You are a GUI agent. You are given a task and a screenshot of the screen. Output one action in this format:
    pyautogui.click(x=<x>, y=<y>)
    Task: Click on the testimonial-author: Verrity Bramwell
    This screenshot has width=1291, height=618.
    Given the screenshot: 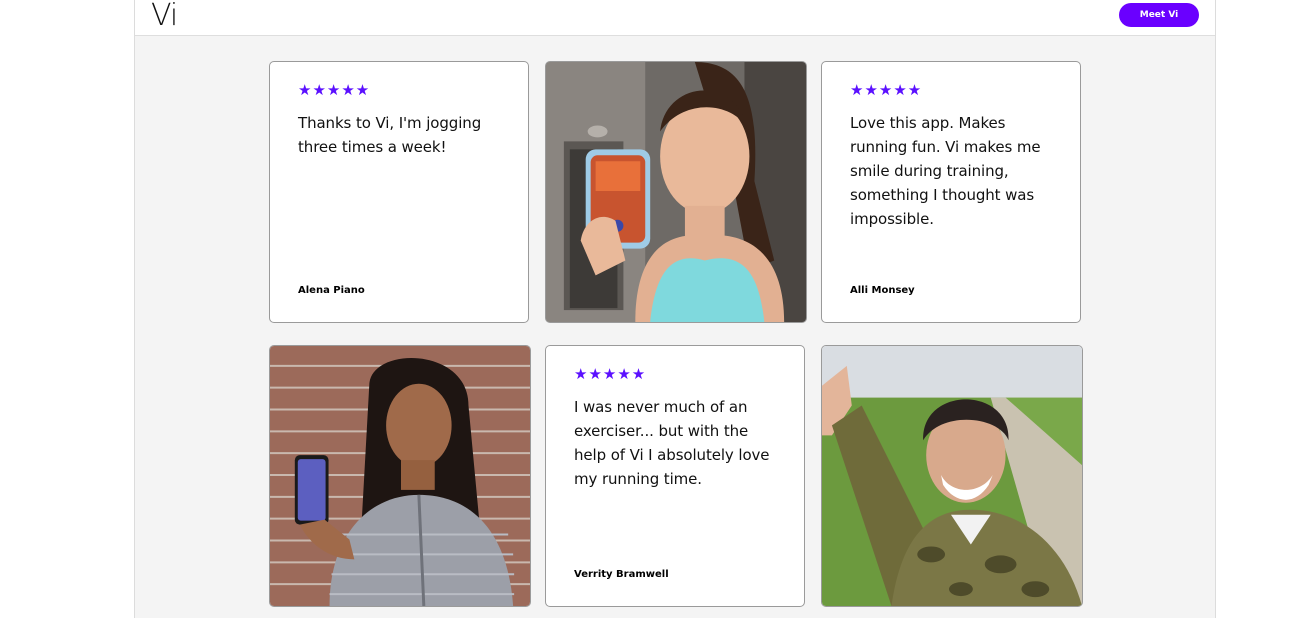 What is the action you would take?
    pyautogui.click(x=621, y=574)
    